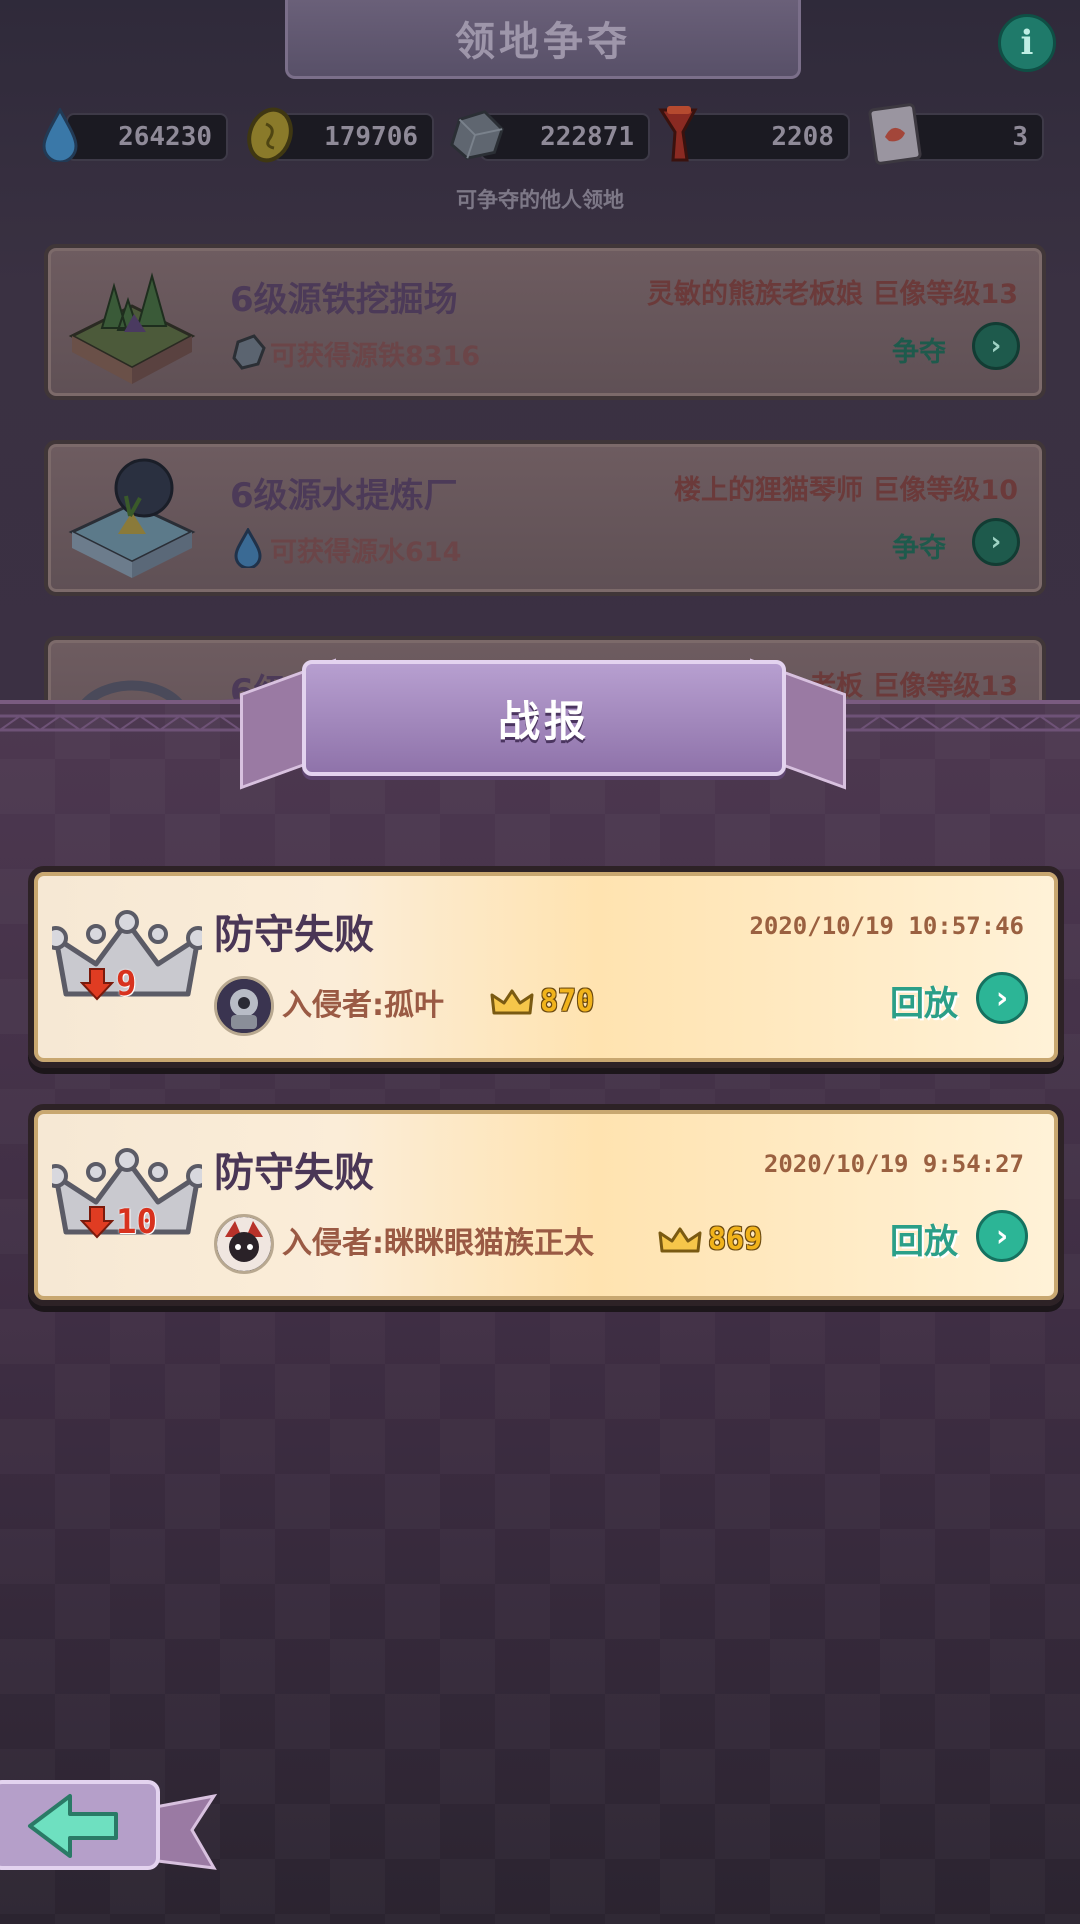 The width and height of the screenshot is (1080, 1924). Describe the element at coordinates (896, 134) in the screenshot. I see `card-icon` at that location.